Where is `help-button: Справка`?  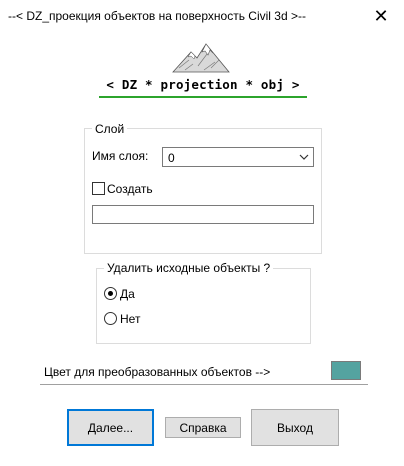
help-button: Справка is located at coordinates (203, 427).